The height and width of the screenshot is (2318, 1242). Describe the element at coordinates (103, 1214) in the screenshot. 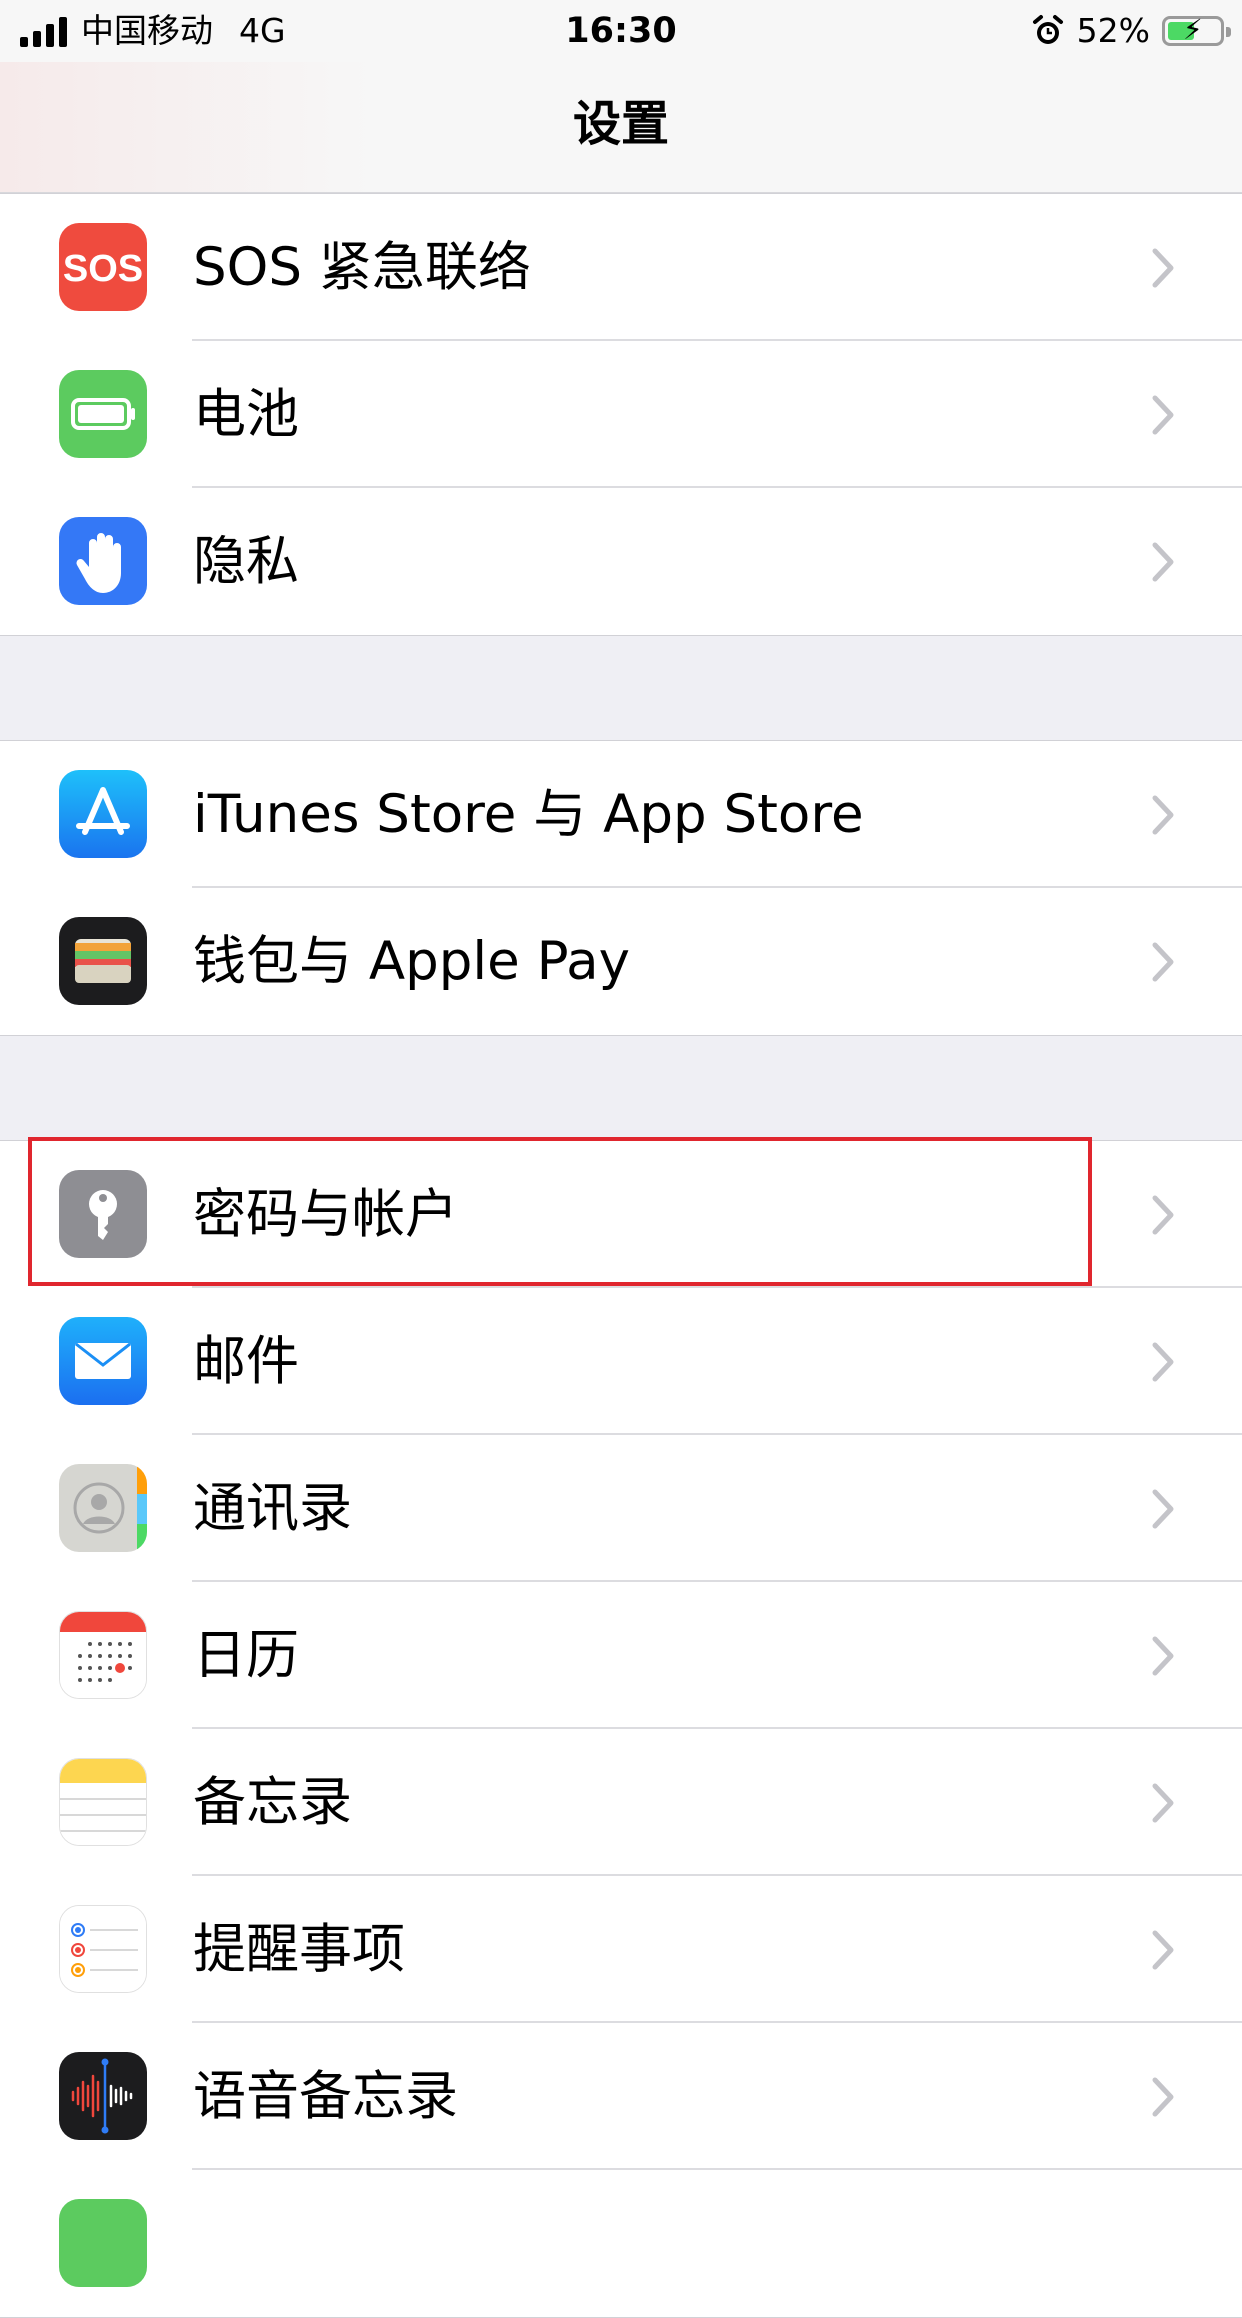

I see `key-icon` at that location.